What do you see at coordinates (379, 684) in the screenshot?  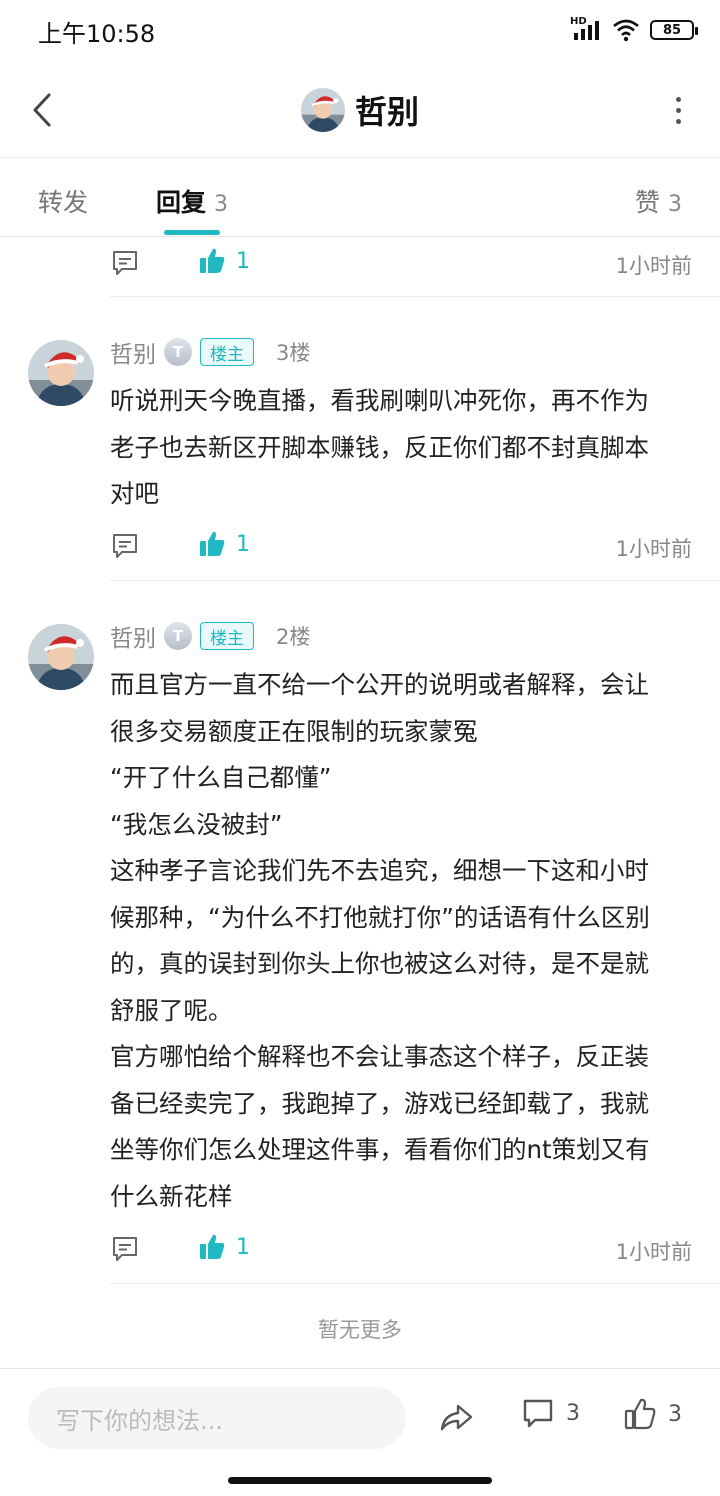 I see `comment-line: 而且官方一直不给一个公开的说明或者解释，会让` at bounding box center [379, 684].